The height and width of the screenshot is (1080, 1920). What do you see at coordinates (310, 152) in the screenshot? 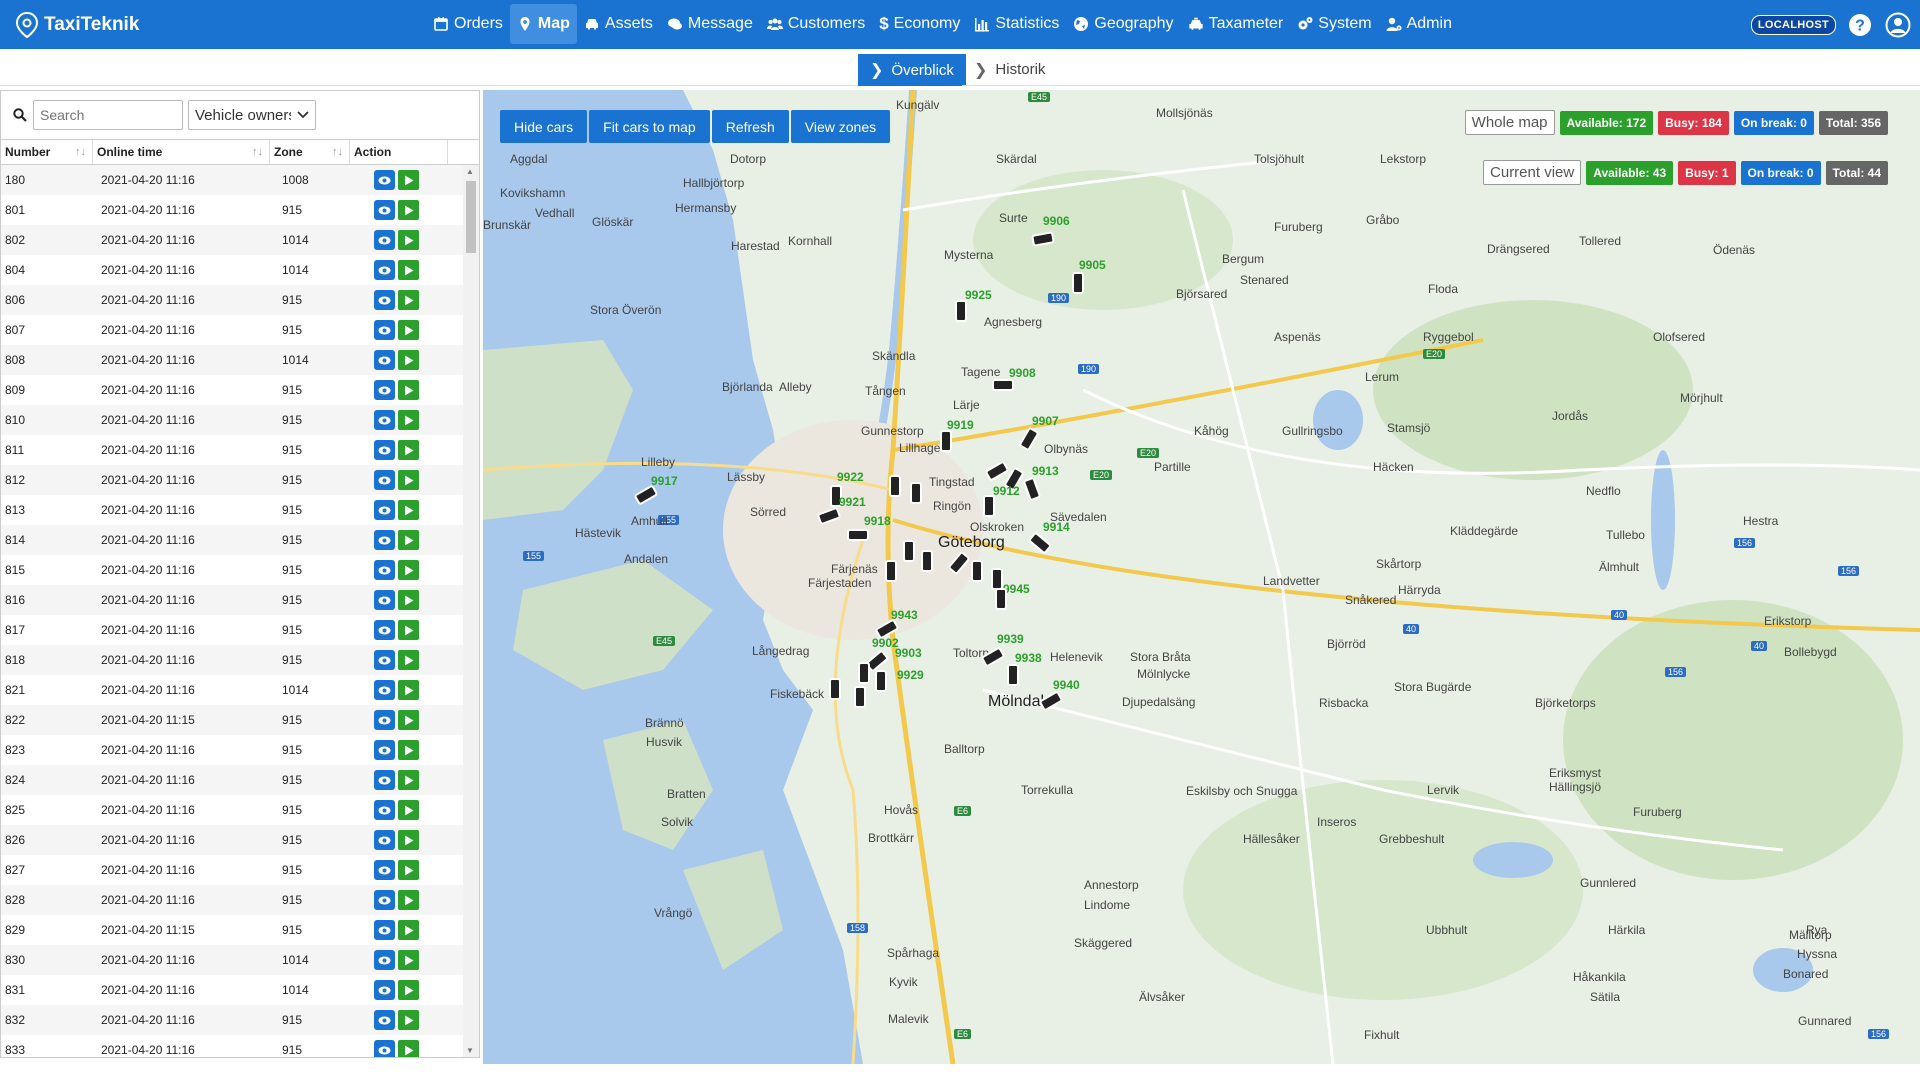
I see `col-zone: Zone ↑↓` at bounding box center [310, 152].